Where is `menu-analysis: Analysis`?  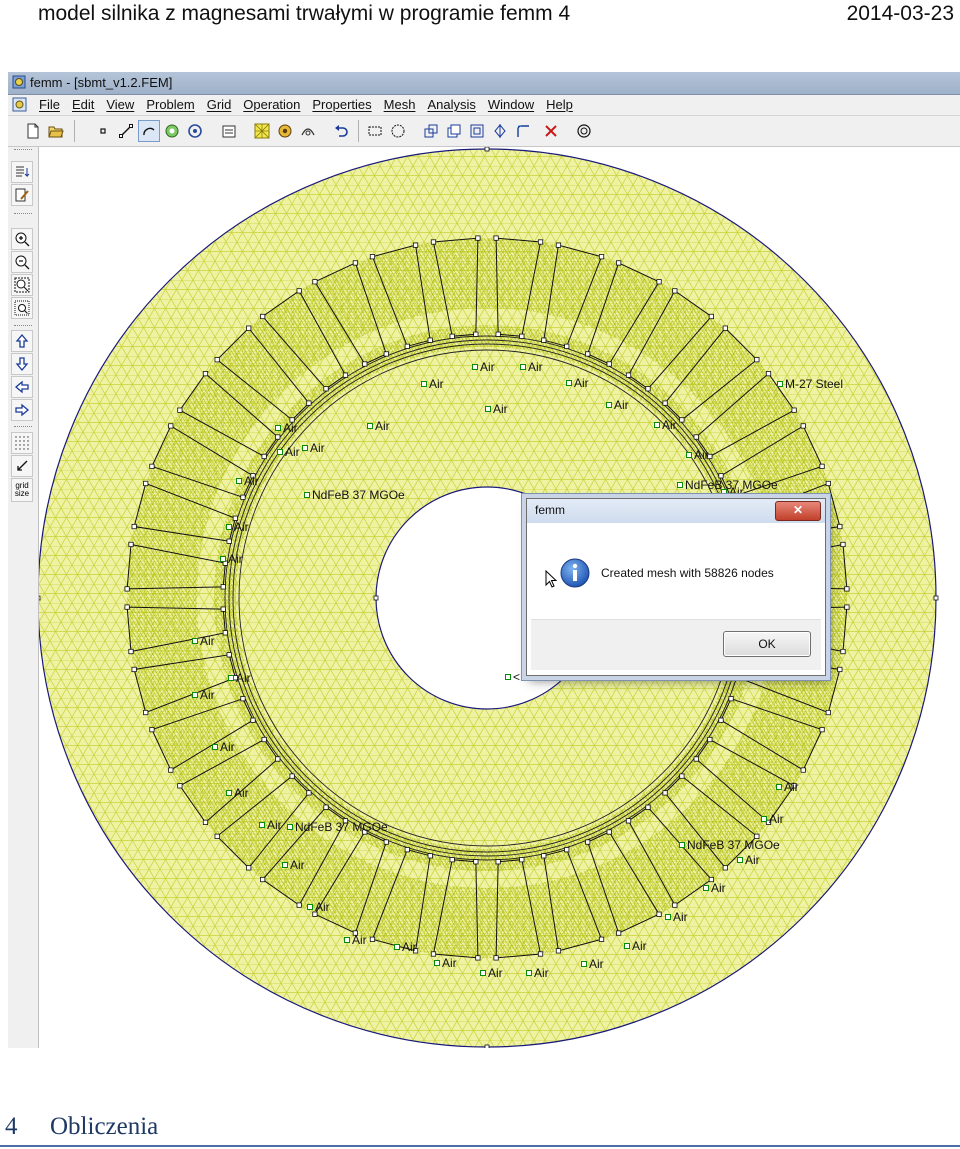 menu-analysis: Analysis is located at coordinates (452, 104).